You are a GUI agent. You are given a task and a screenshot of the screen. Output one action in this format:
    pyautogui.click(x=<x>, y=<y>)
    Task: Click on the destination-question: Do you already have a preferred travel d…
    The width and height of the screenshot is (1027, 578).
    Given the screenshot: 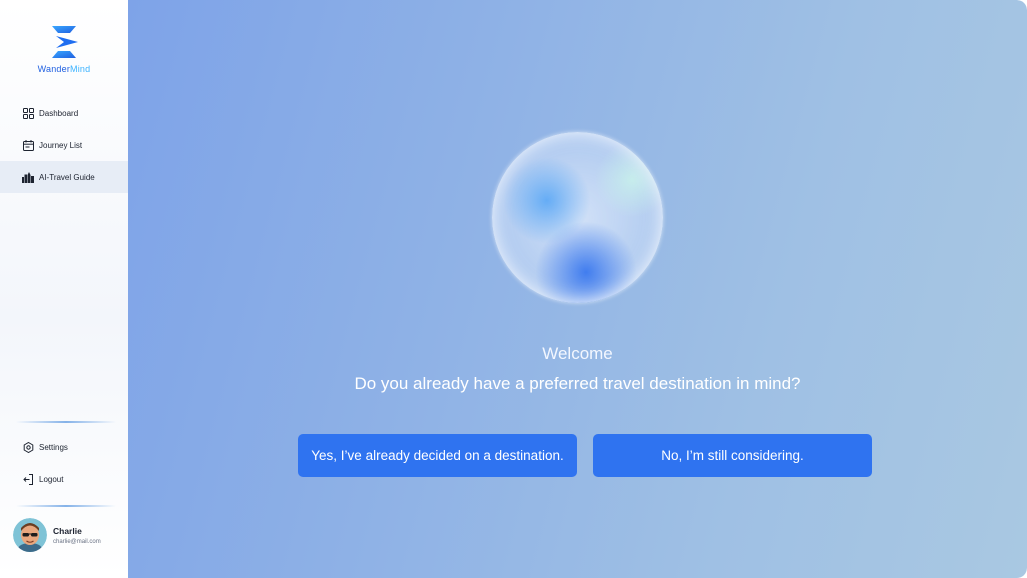 What is the action you would take?
    pyautogui.click(x=577, y=383)
    